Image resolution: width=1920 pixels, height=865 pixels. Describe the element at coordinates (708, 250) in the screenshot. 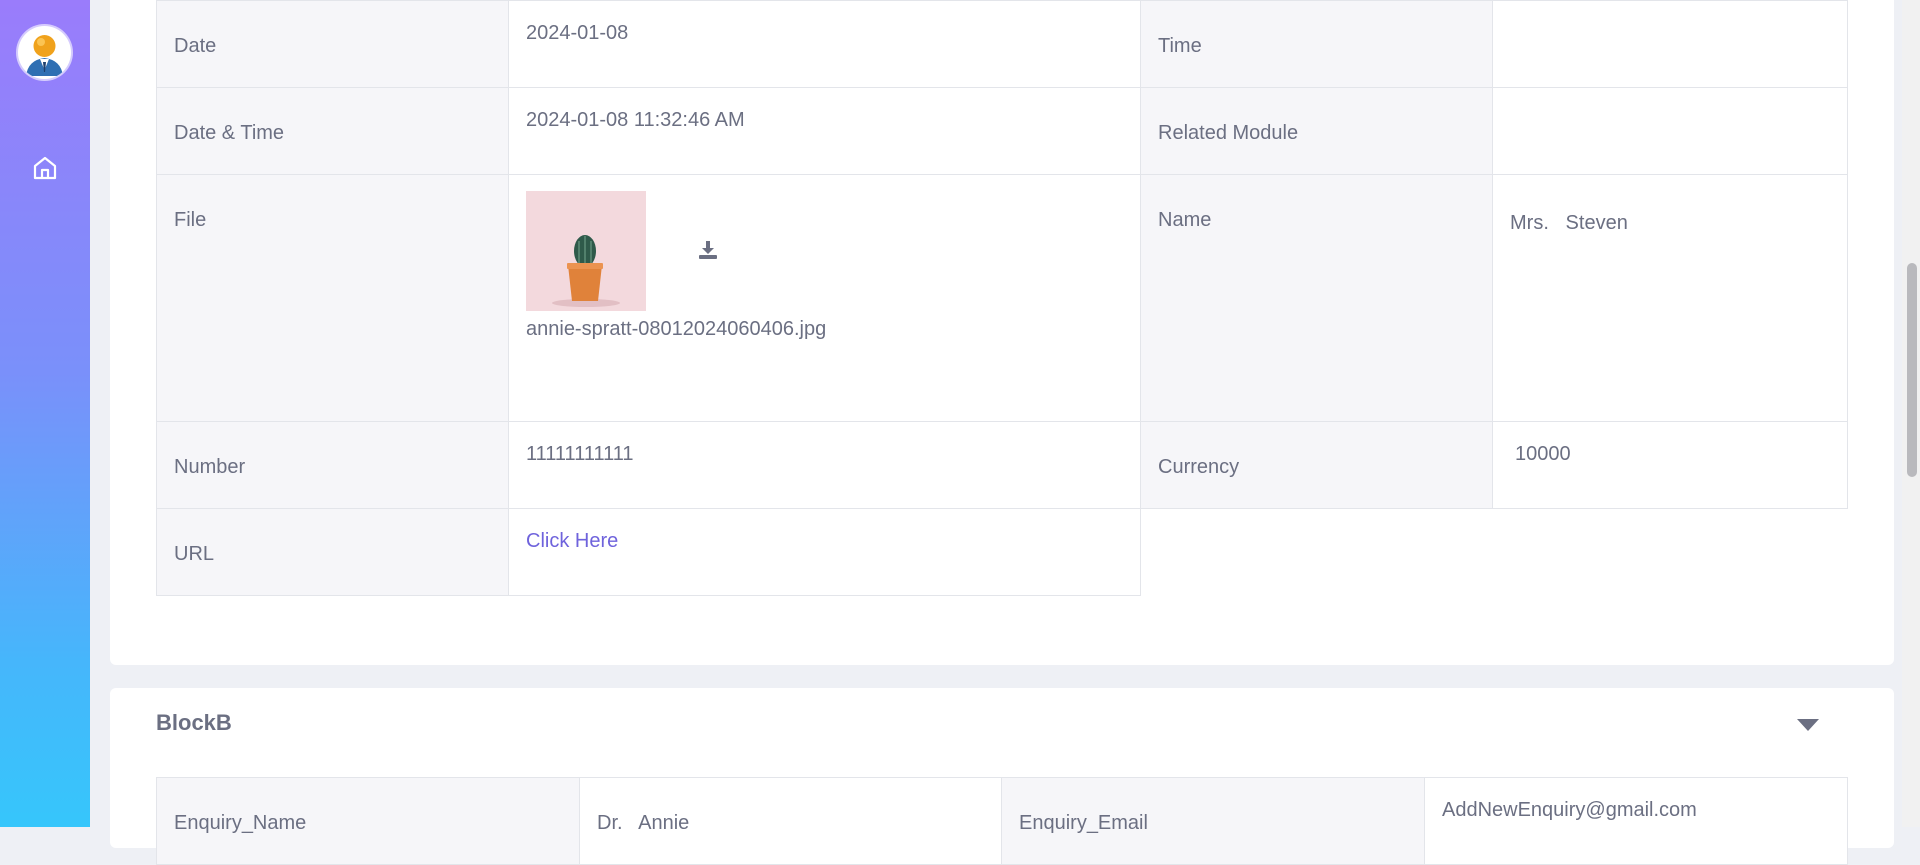

I see `download-icon` at that location.